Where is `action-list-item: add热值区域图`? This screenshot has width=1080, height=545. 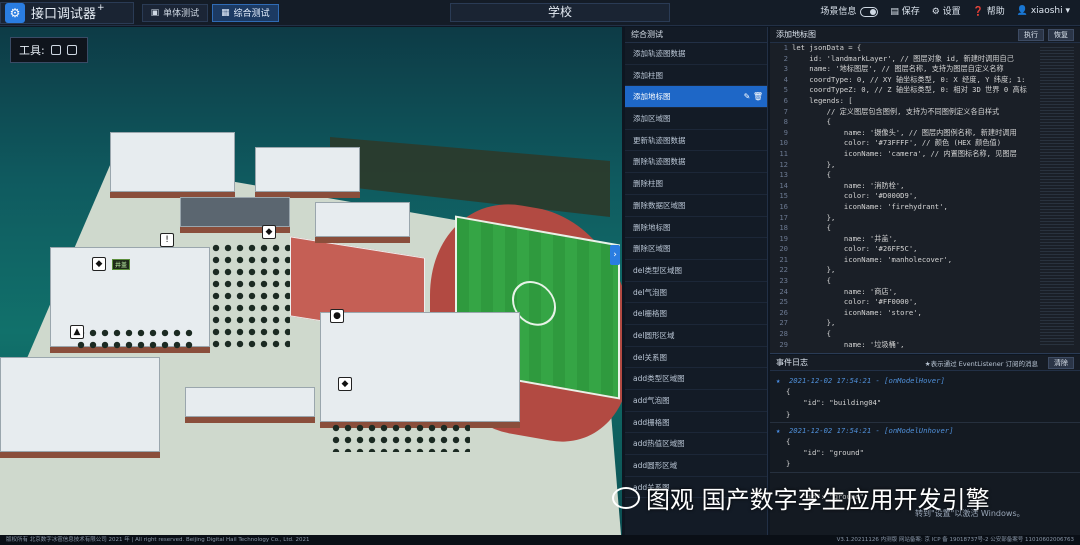 action-list-item: add热值区域图 is located at coordinates (696, 444).